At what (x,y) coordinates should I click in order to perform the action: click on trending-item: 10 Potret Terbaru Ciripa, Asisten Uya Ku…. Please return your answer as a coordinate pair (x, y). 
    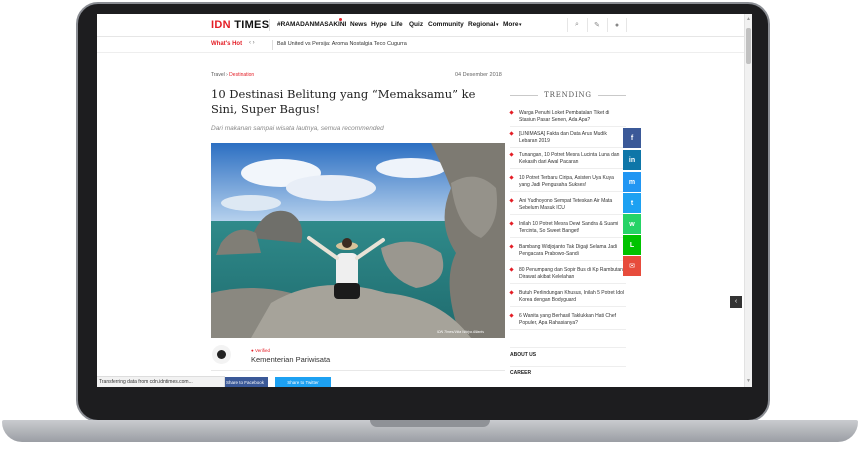
    Looking at the image, I should click on (567, 183).